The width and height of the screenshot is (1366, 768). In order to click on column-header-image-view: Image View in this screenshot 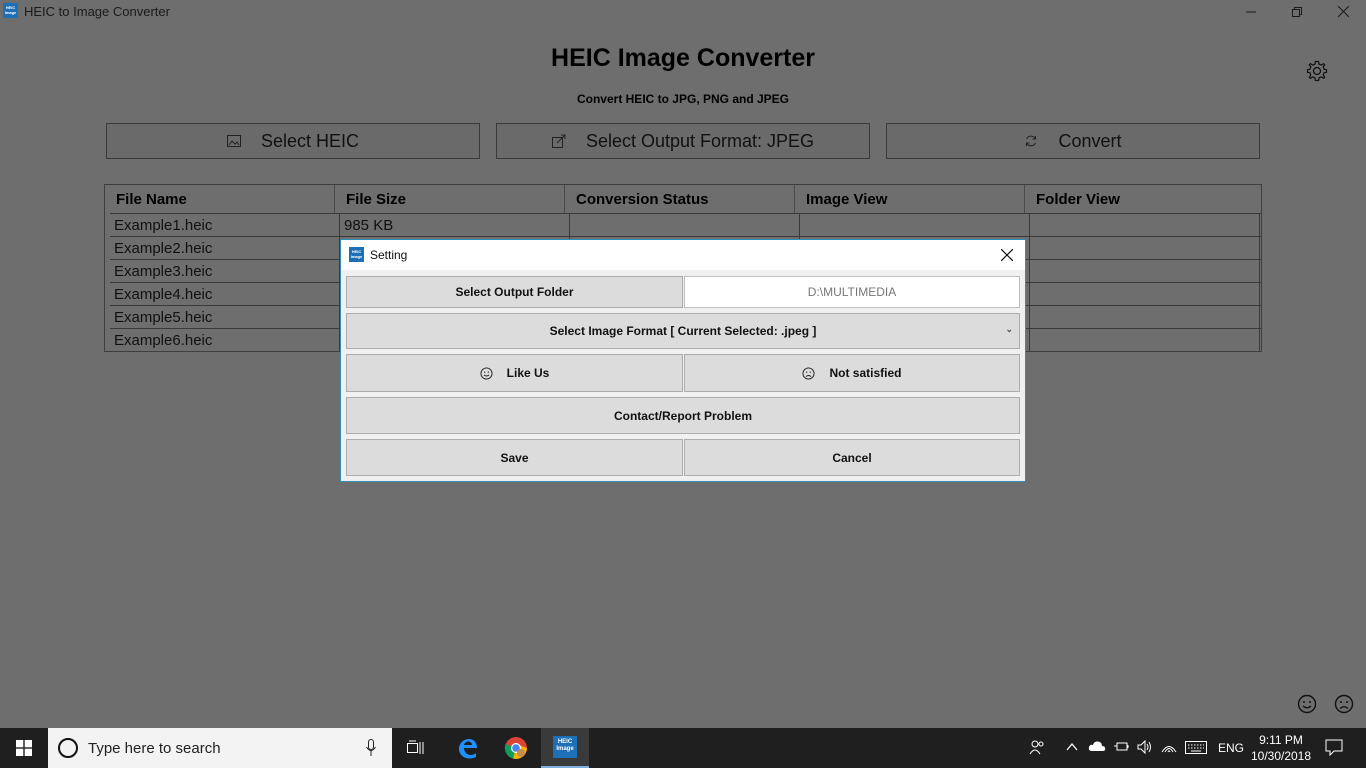, I will do `click(910, 199)`.